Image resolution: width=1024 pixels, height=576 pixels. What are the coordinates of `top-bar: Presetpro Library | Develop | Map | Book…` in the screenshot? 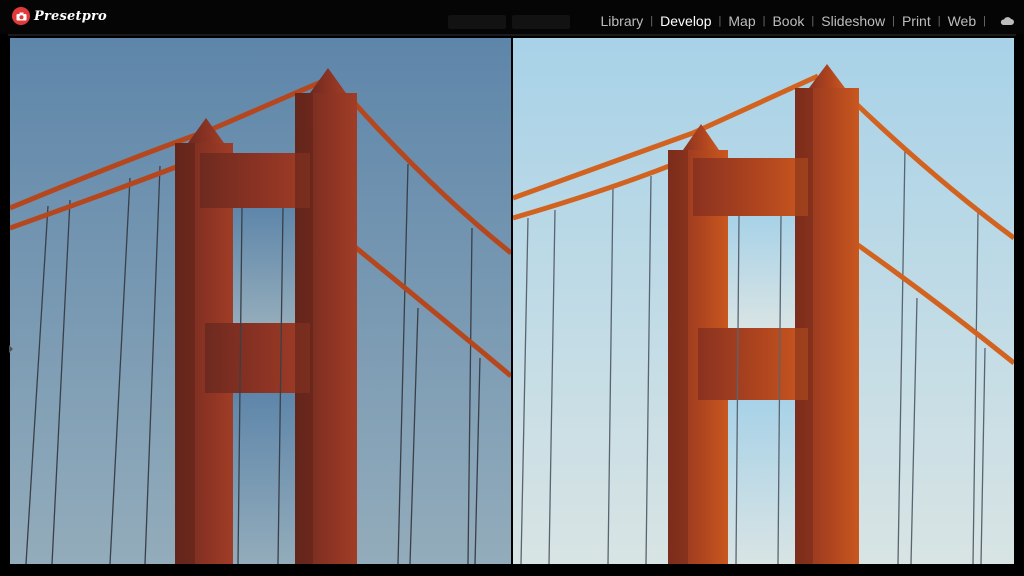 It's located at (512, 17).